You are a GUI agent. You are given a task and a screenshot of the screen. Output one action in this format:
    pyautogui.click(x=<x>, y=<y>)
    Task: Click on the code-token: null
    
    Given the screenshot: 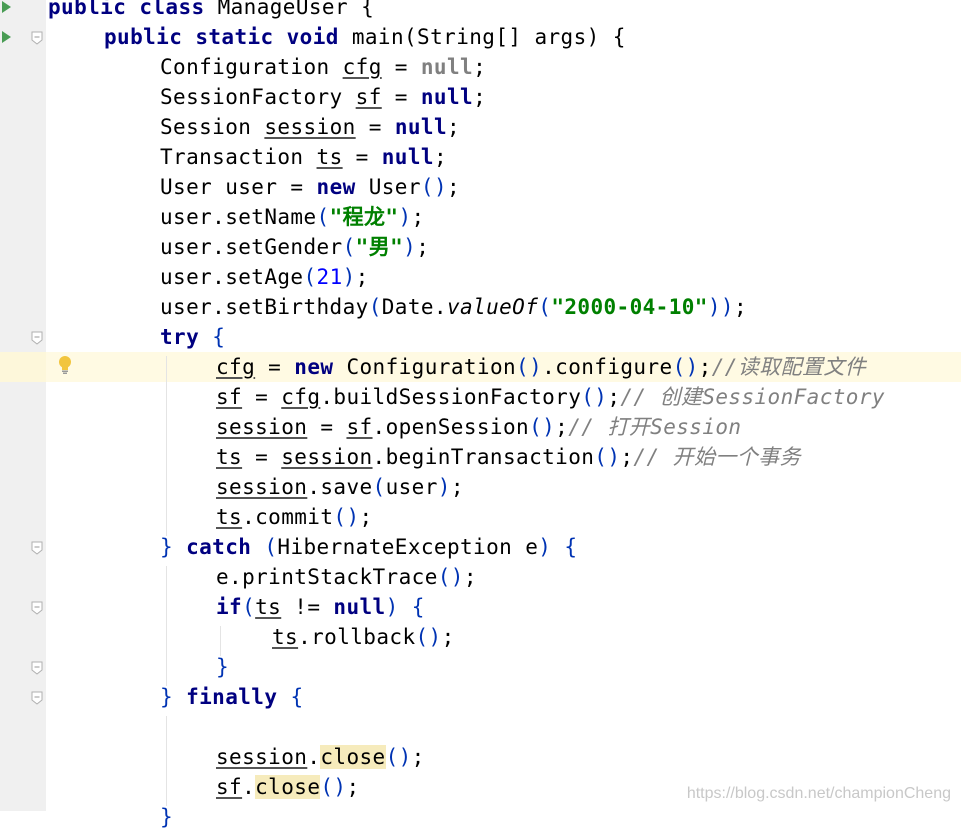 What is the action you would take?
    pyautogui.click(x=447, y=67)
    